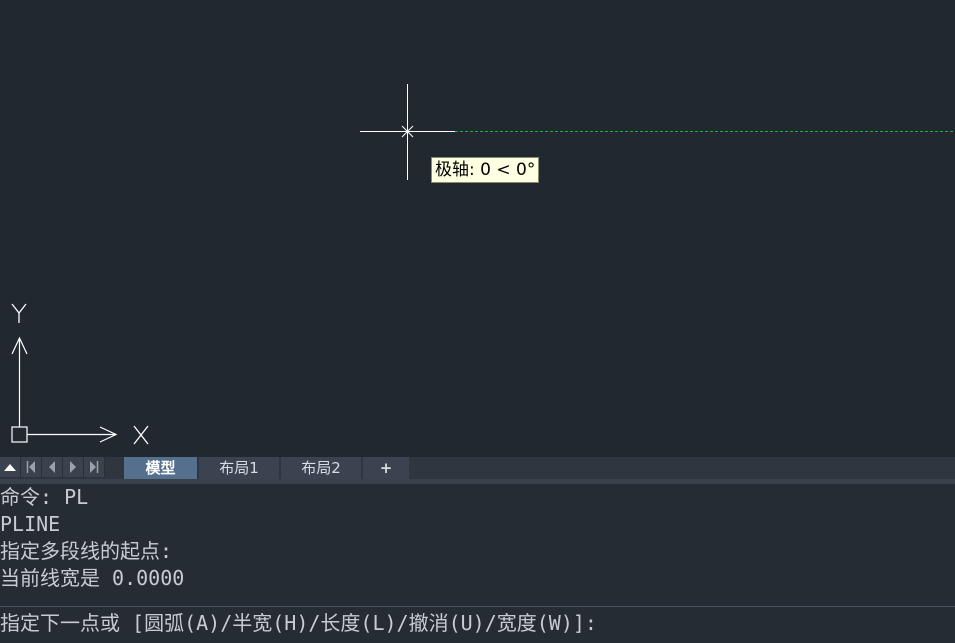 This screenshot has width=955, height=643. What do you see at coordinates (19, 313) in the screenshot?
I see `ucs-y-label` at bounding box center [19, 313].